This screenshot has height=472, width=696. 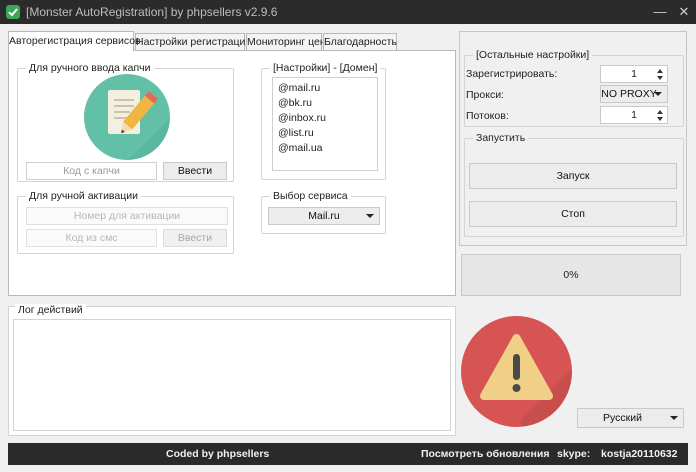 I want to click on list-item: @mail.ua, so click(x=327, y=148).